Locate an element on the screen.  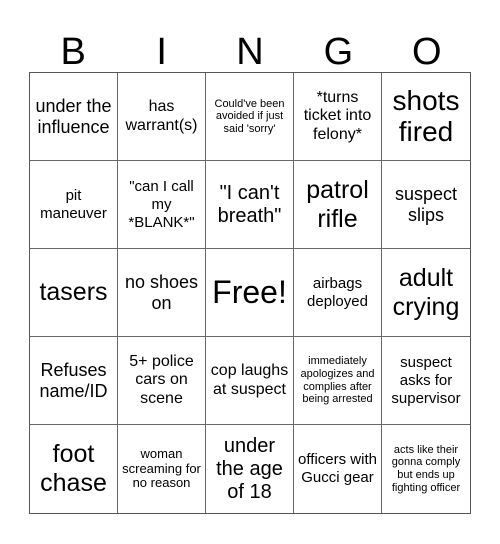
bingo-cell-free: Free! is located at coordinates (250, 293).